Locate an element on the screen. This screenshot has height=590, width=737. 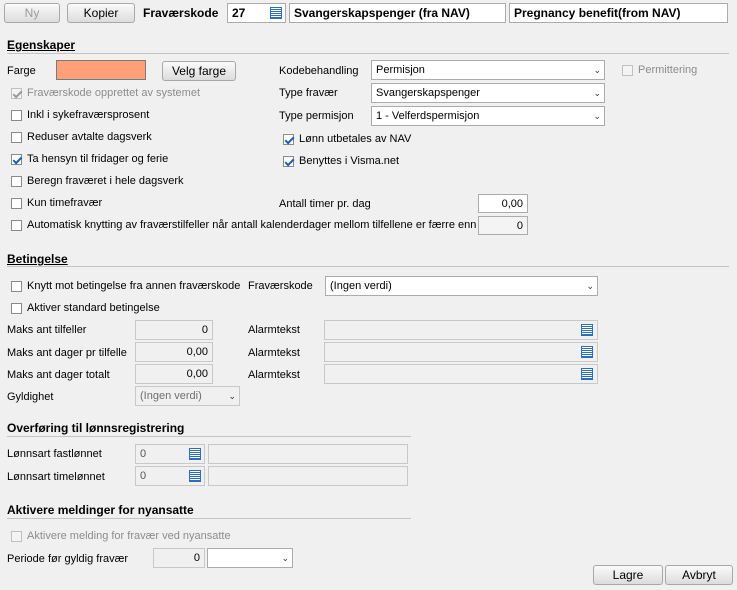
section-title-egenskaper: Egenskaper is located at coordinates (41, 45).